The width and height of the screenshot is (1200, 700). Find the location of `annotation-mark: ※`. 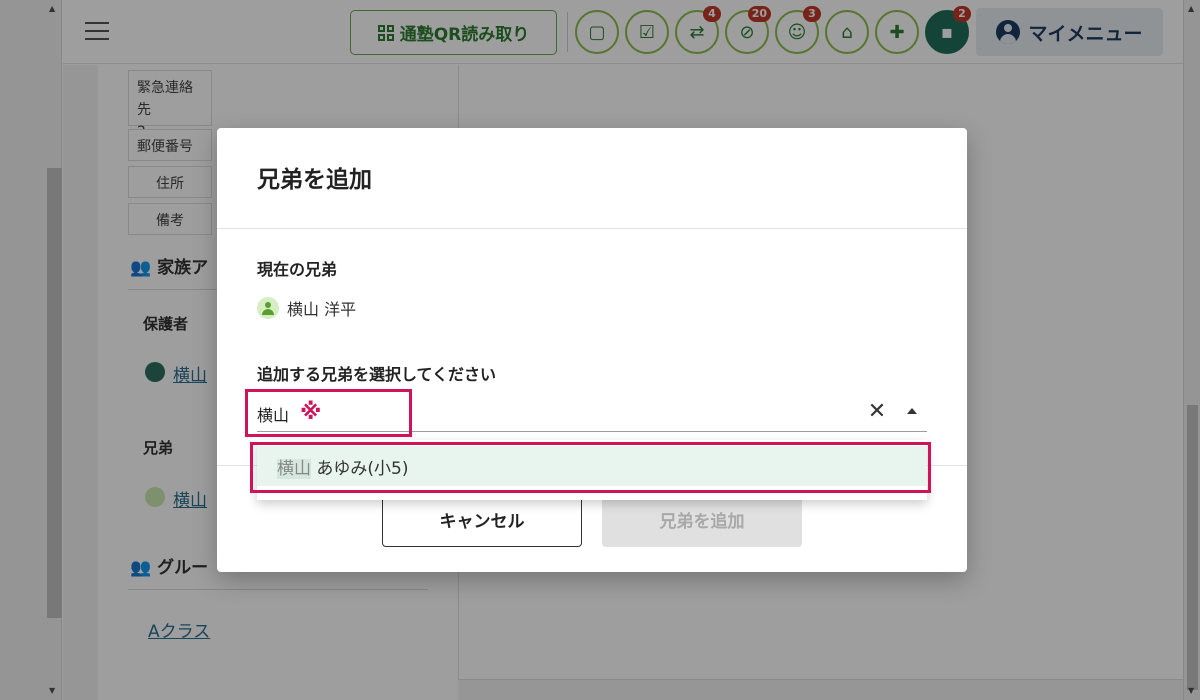

annotation-mark: ※ is located at coordinates (311, 412).